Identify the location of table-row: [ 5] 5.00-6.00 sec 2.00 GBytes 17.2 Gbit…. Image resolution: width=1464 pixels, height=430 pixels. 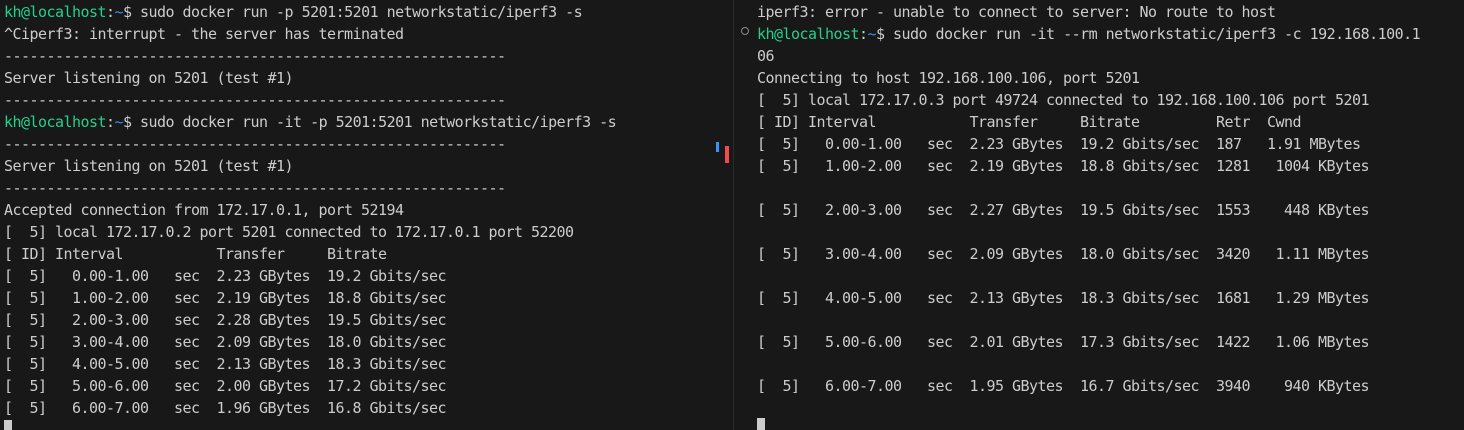
(225, 386).